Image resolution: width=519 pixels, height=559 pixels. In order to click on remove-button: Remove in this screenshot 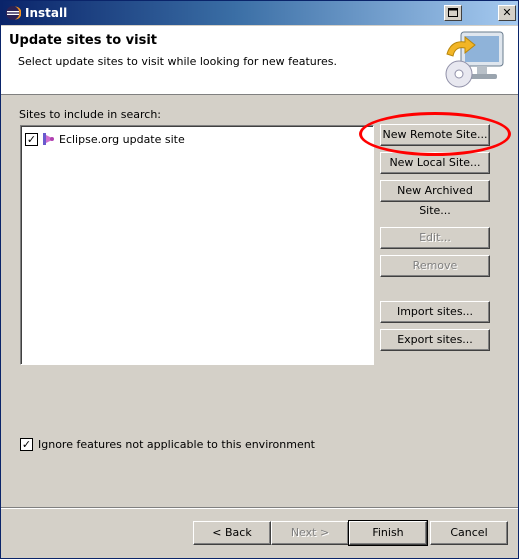, I will do `click(435, 266)`.